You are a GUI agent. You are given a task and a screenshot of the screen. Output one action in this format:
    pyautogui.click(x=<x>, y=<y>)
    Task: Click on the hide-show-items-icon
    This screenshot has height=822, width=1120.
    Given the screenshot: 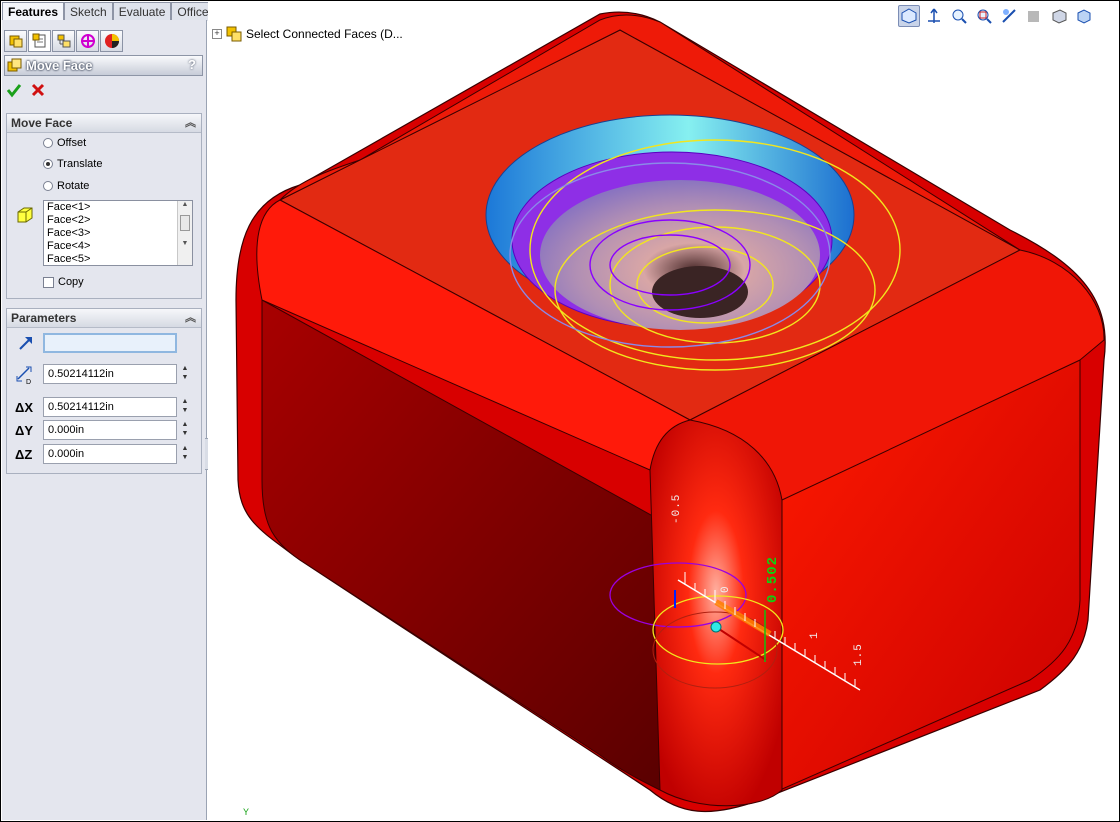 What is the action you would take?
    pyautogui.click(x=1059, y=16)
    